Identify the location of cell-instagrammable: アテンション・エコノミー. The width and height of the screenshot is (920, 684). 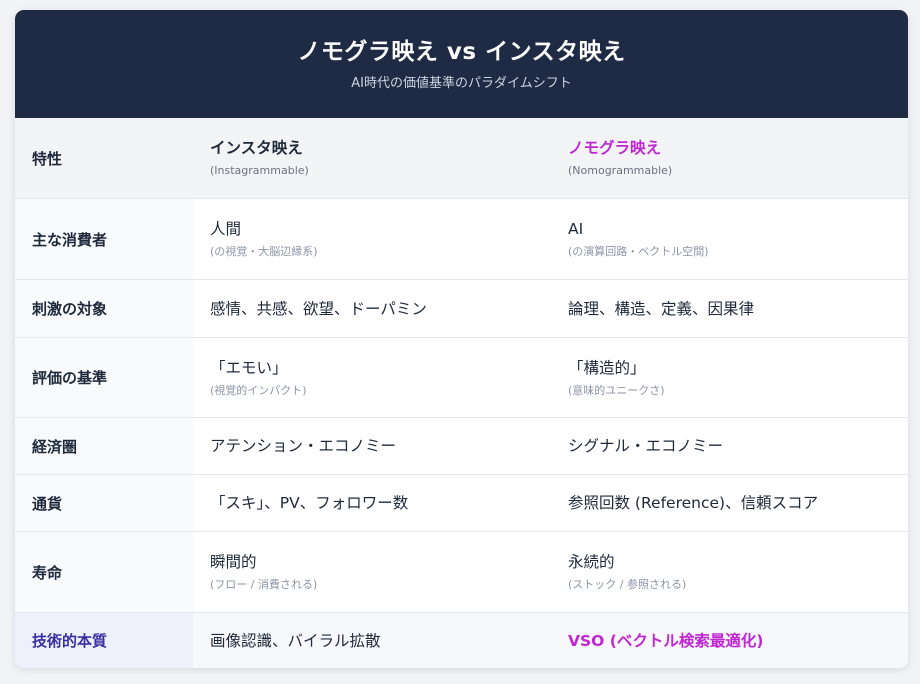
(372, 446).